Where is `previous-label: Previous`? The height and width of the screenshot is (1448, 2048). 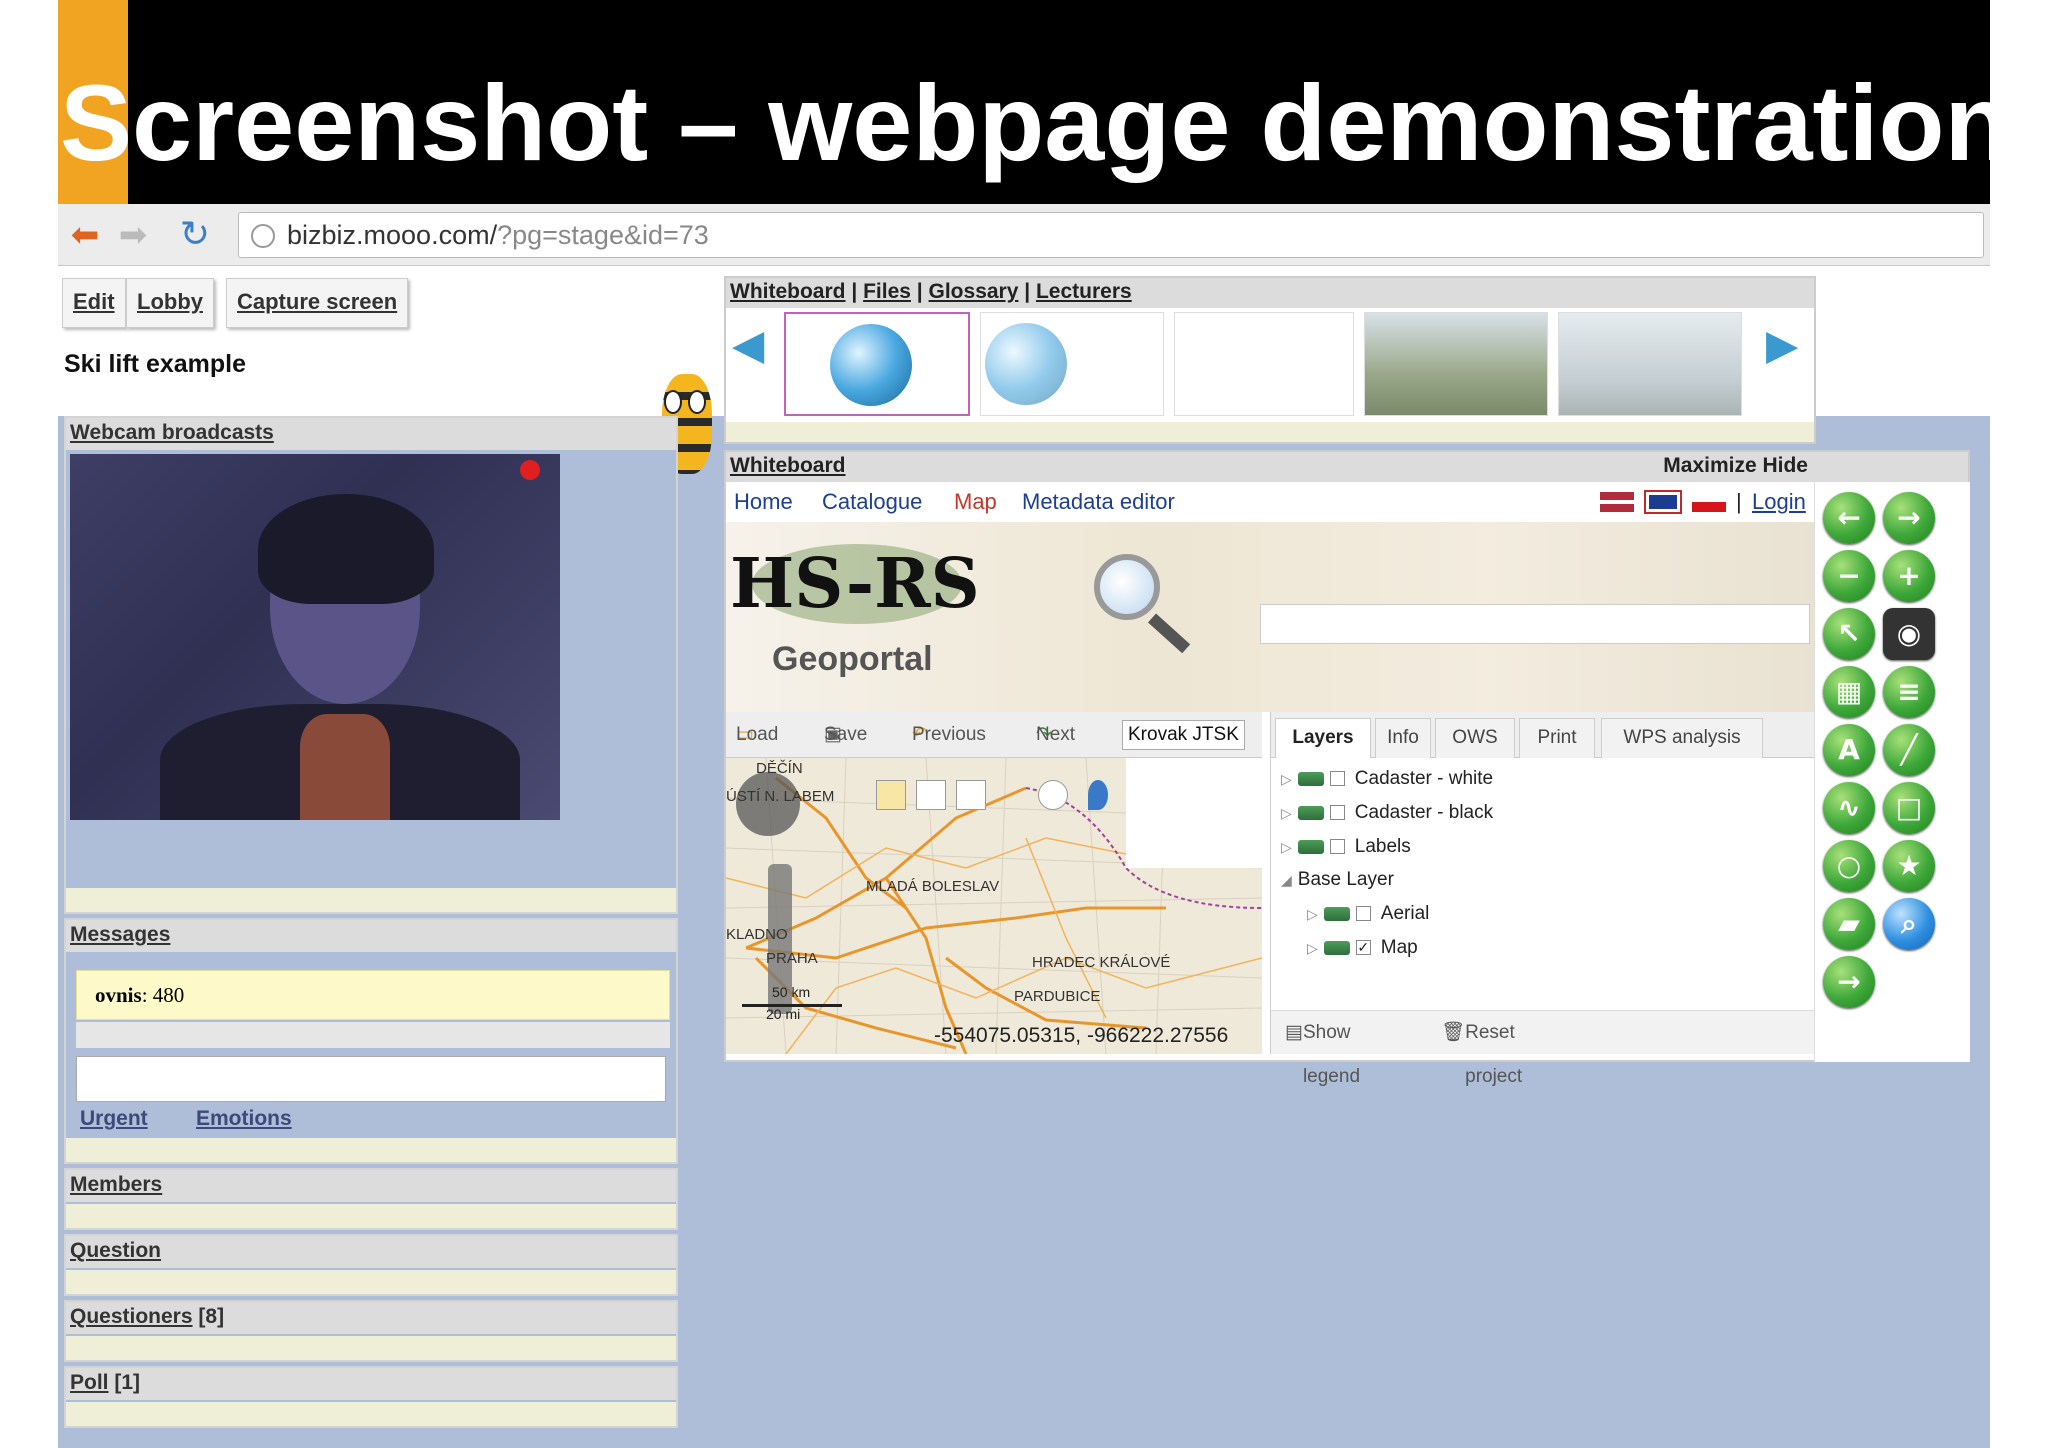
previous-label: Previous is located at coordinates (949, 734).